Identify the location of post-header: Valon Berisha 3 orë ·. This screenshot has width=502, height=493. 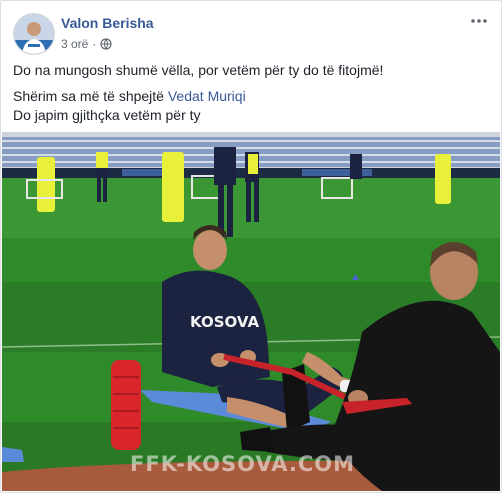
(251, 34).